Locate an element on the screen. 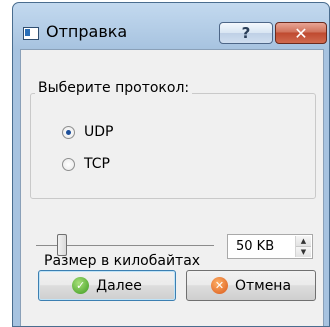 This screenshot has width=330, height=327. cancel-button: ✕ Отмена is located at coordinates (251, 285).